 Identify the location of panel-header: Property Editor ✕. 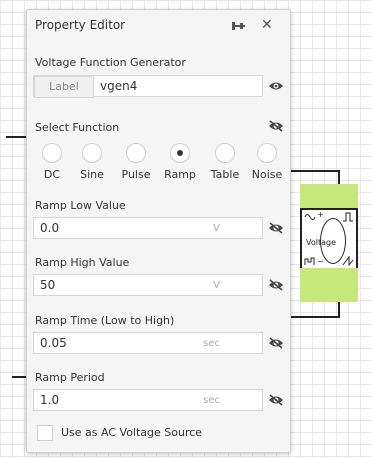
(158, 25).